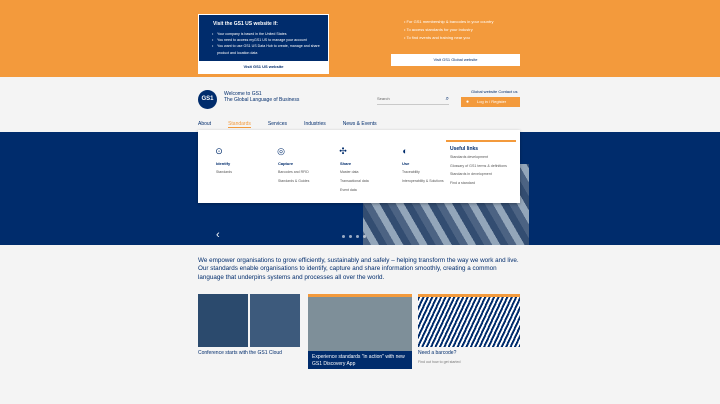 Image resolution: width=720 pixels, height=404 pixels. I want to click on utility-links: Global website Contact us, so click(494, 91).